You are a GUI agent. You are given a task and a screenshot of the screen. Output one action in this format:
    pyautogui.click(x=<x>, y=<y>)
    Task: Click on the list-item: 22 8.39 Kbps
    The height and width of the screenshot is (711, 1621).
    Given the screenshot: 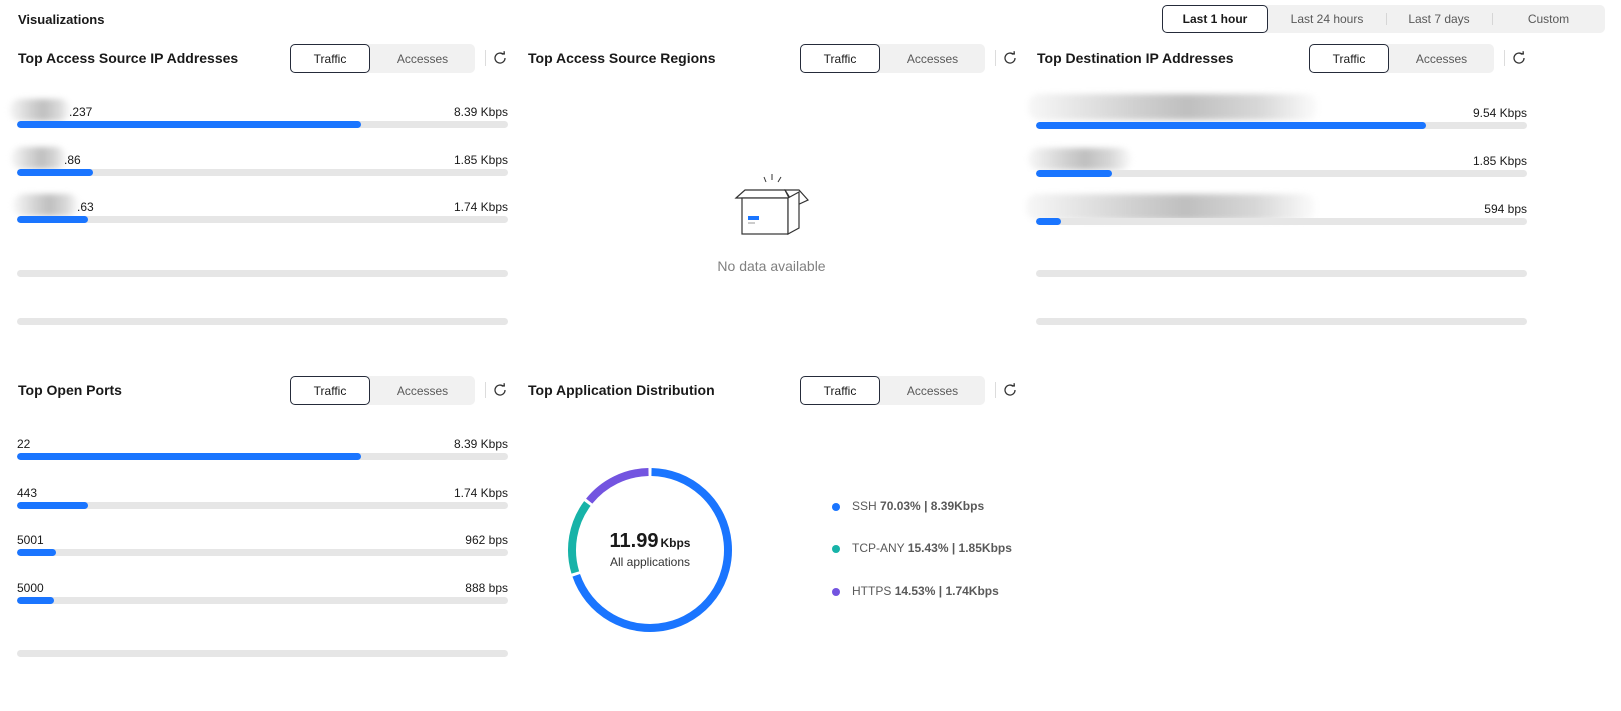 What is the action you would take?
    pyautogui.click(x=262, y=457)
    